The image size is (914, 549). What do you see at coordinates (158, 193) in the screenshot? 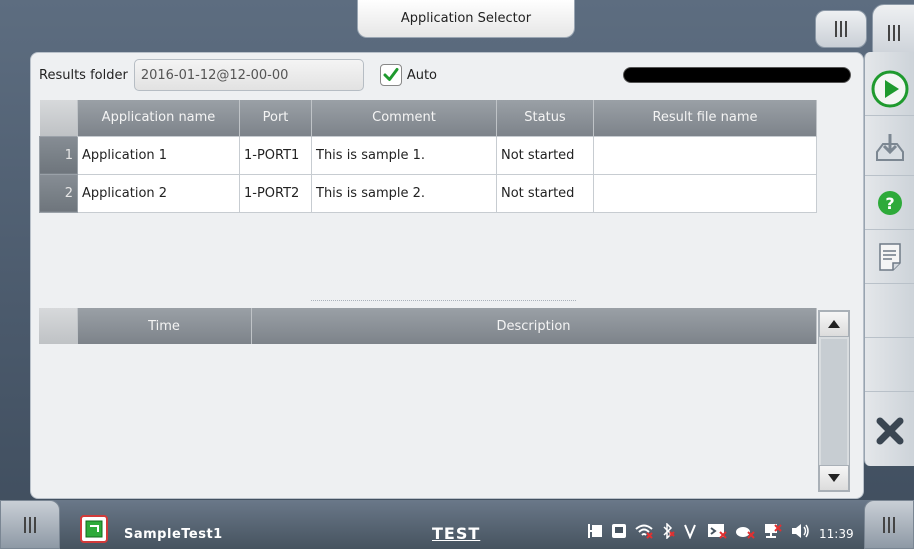
I see `application-name-cell: Application 2` at bounding box center [158, 193].